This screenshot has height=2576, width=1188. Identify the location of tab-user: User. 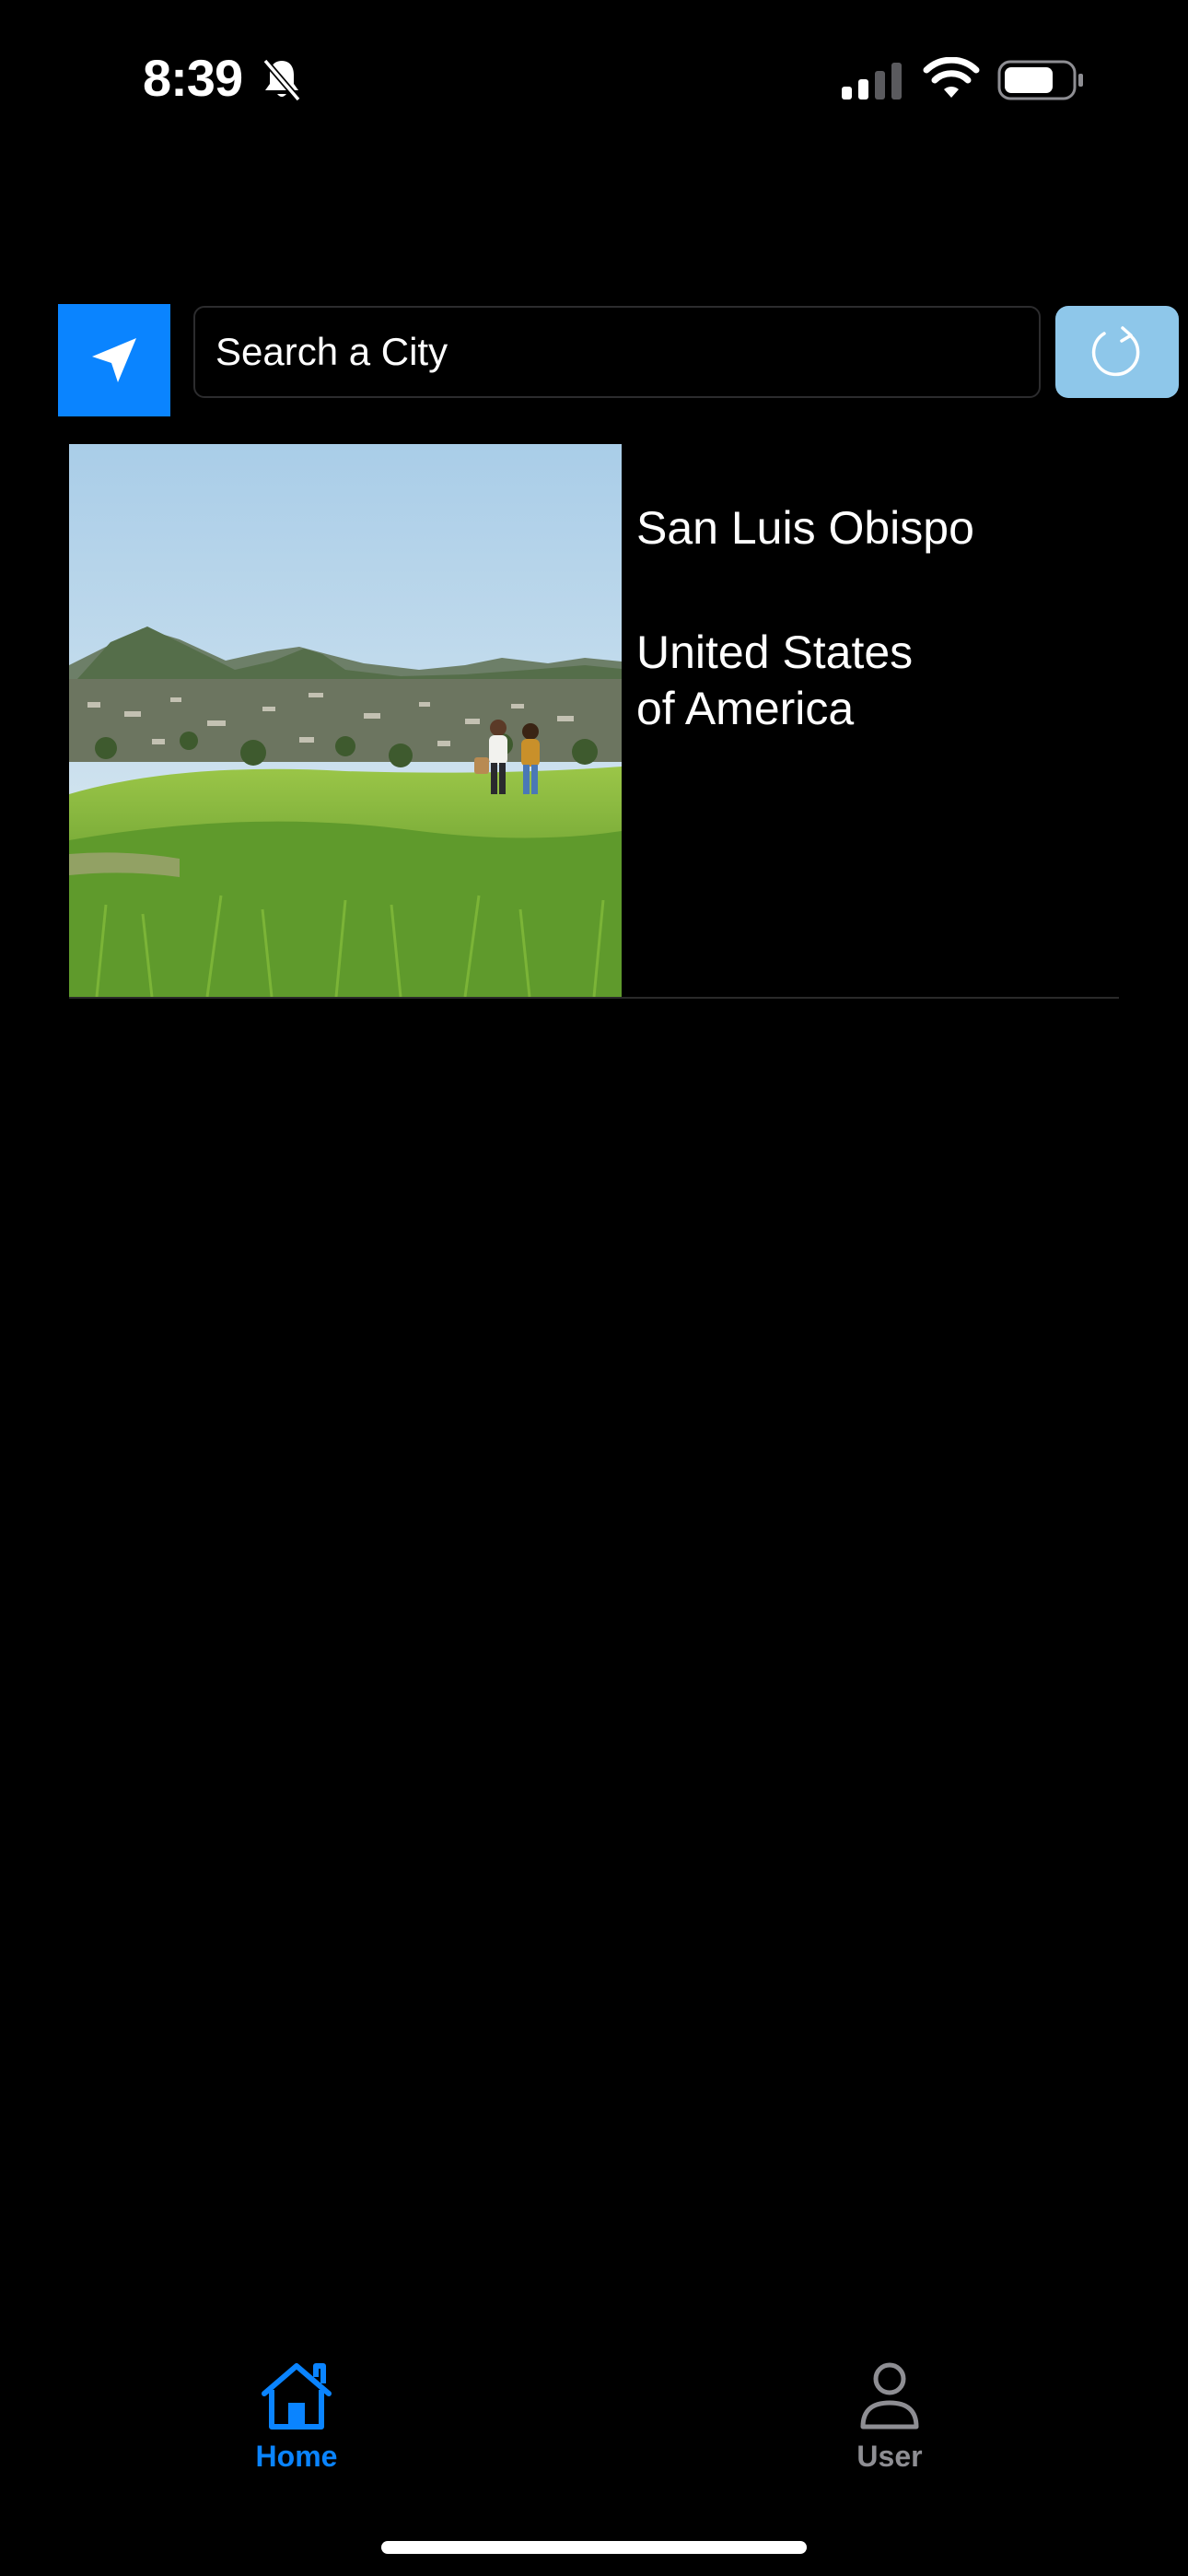
(890, 2423).